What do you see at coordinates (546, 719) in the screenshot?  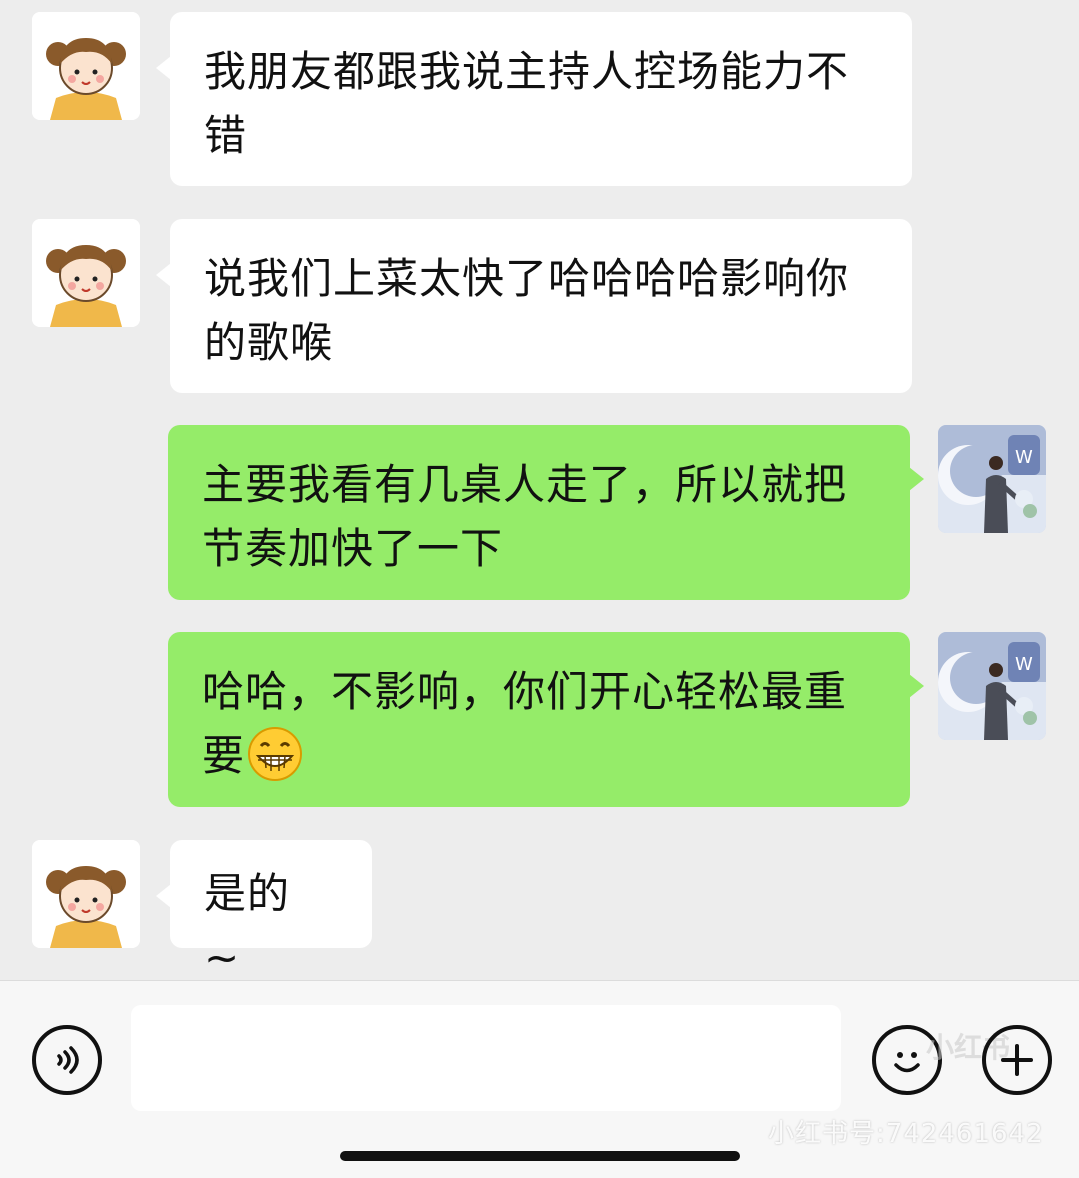 I see `outgoing-message-bubble: 哈哈，不影响，你们开心轻松最重要` at bounding box center [546, 719].